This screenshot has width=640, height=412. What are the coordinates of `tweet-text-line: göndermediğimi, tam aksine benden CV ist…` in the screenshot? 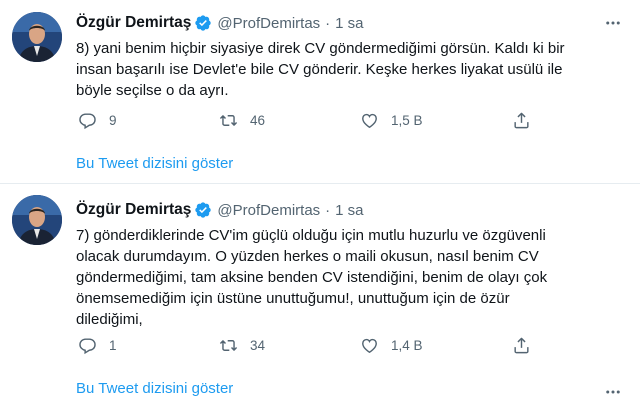 It's located at (312, 277).